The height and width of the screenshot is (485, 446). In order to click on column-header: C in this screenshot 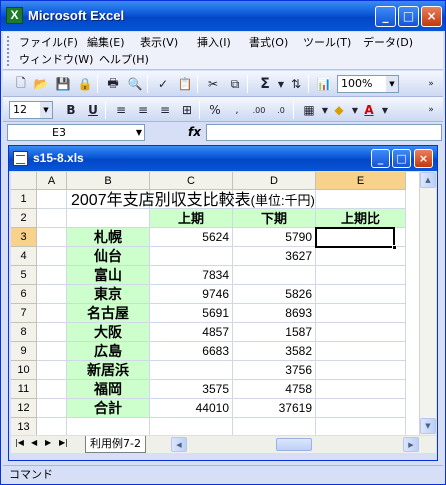, I will do `click(191, 181)`.